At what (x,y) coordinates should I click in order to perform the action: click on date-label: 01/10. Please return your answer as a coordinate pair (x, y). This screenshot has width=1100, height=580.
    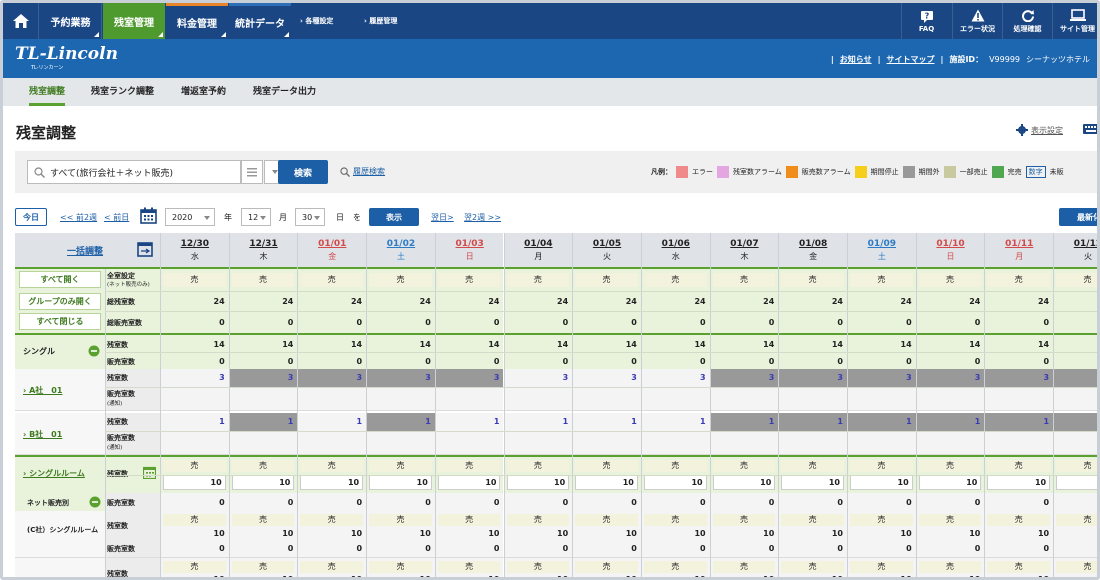
    Looking at the image, I should click on (951, 244).